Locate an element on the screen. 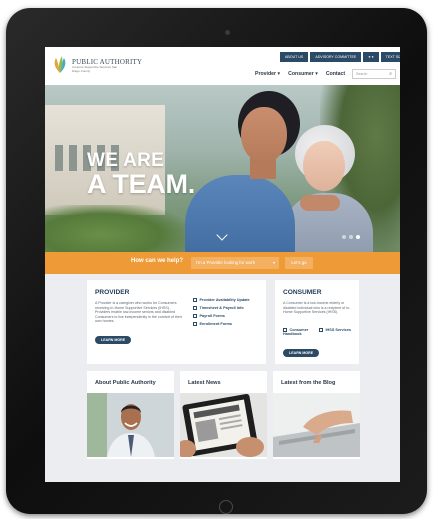  nav-provider: Provider ▾ is located at coordinates (267, 74).